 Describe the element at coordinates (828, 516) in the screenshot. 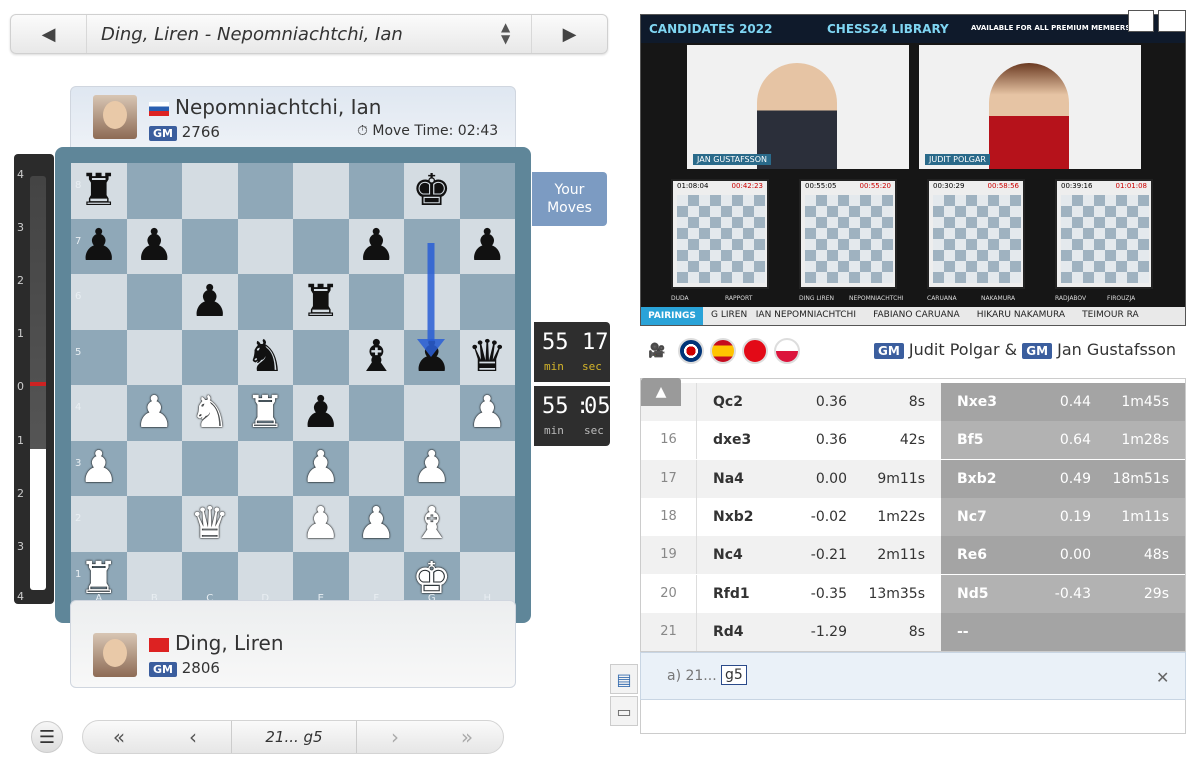

I see `move-eval: -0.02` at that location.